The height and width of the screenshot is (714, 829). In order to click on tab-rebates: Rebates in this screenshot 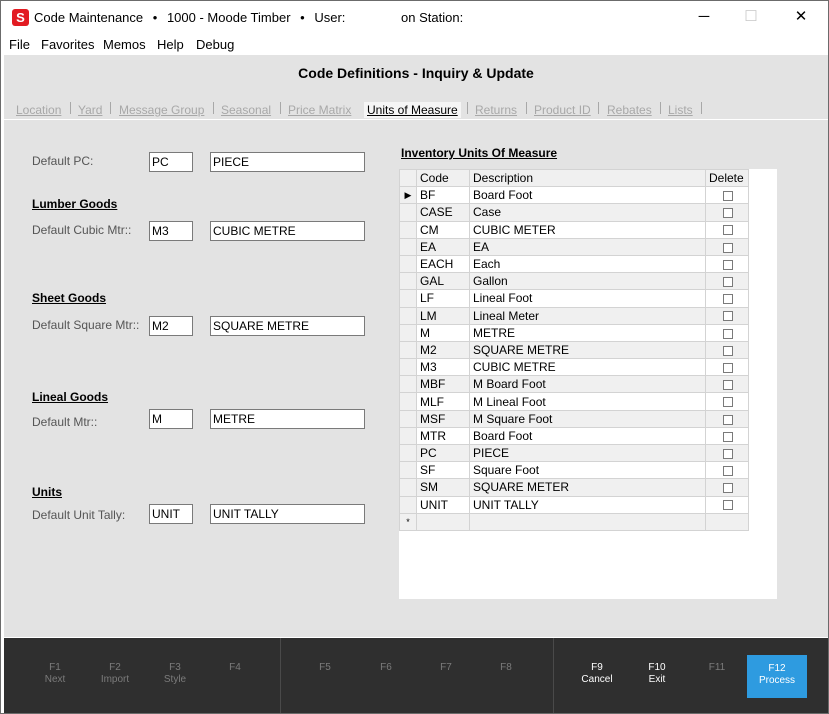, I will do `click(629, 110)`.